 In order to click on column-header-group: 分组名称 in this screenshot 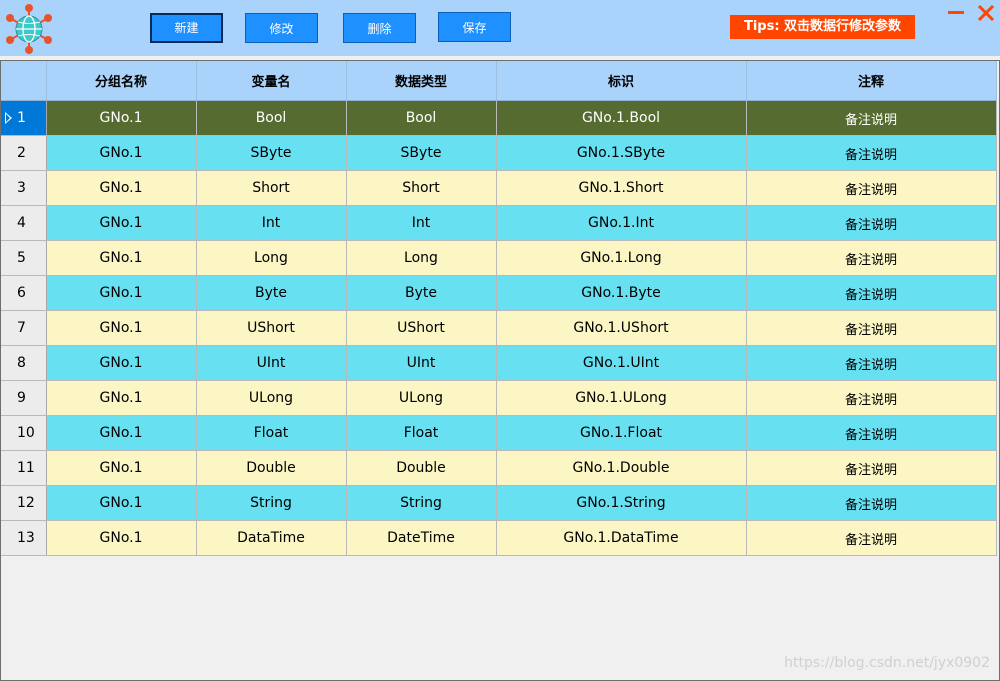, I will do `click(121, 81)`.